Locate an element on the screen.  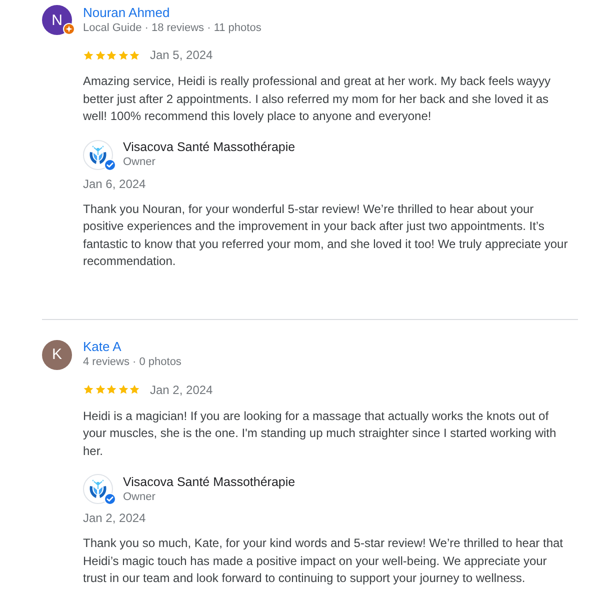
reviewer-stats: Local Guide · 18 reviews · 11 photos is located at coordinates (172, 28).